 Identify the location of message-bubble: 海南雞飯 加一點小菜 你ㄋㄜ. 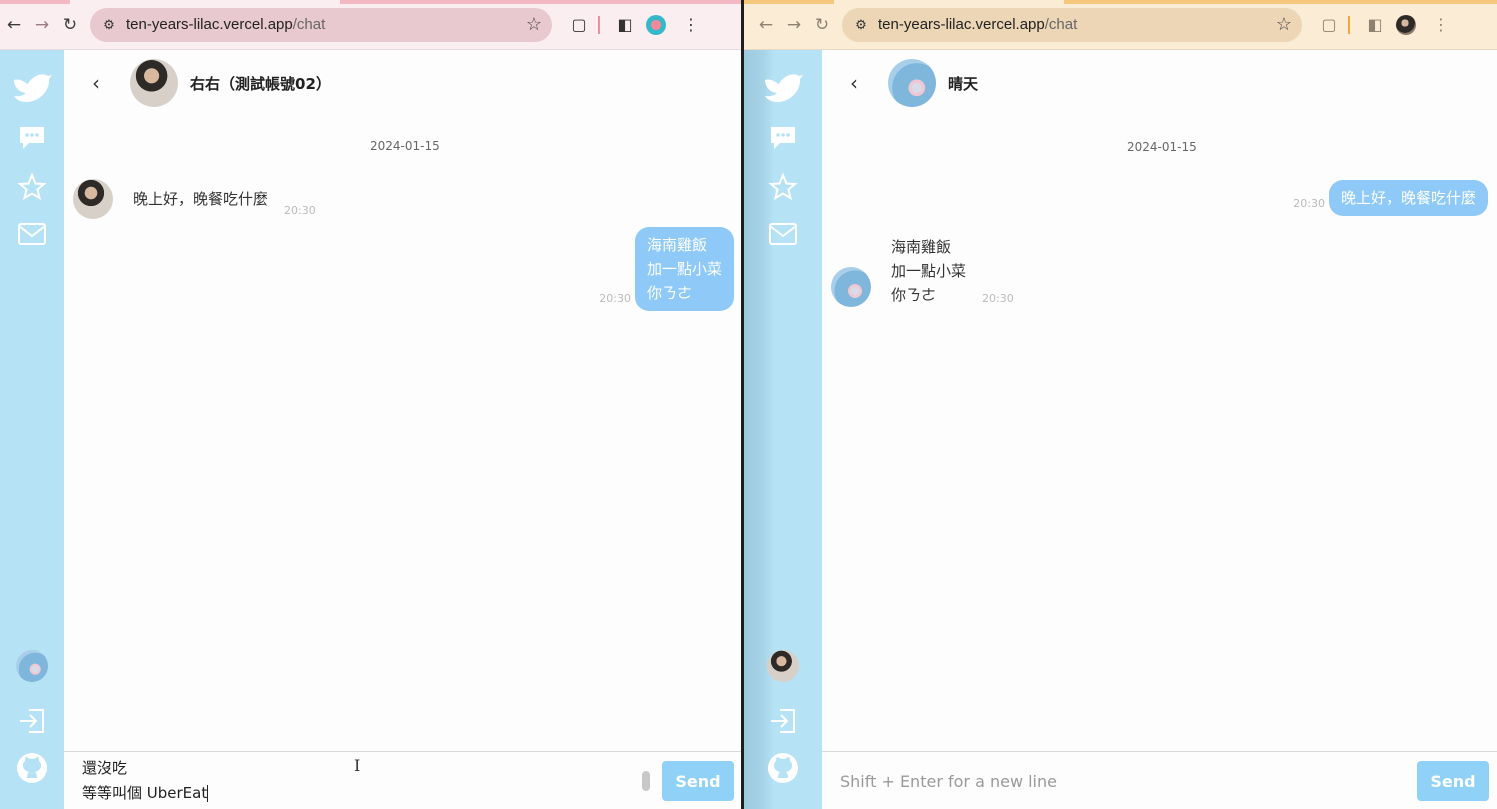
(684, 269).